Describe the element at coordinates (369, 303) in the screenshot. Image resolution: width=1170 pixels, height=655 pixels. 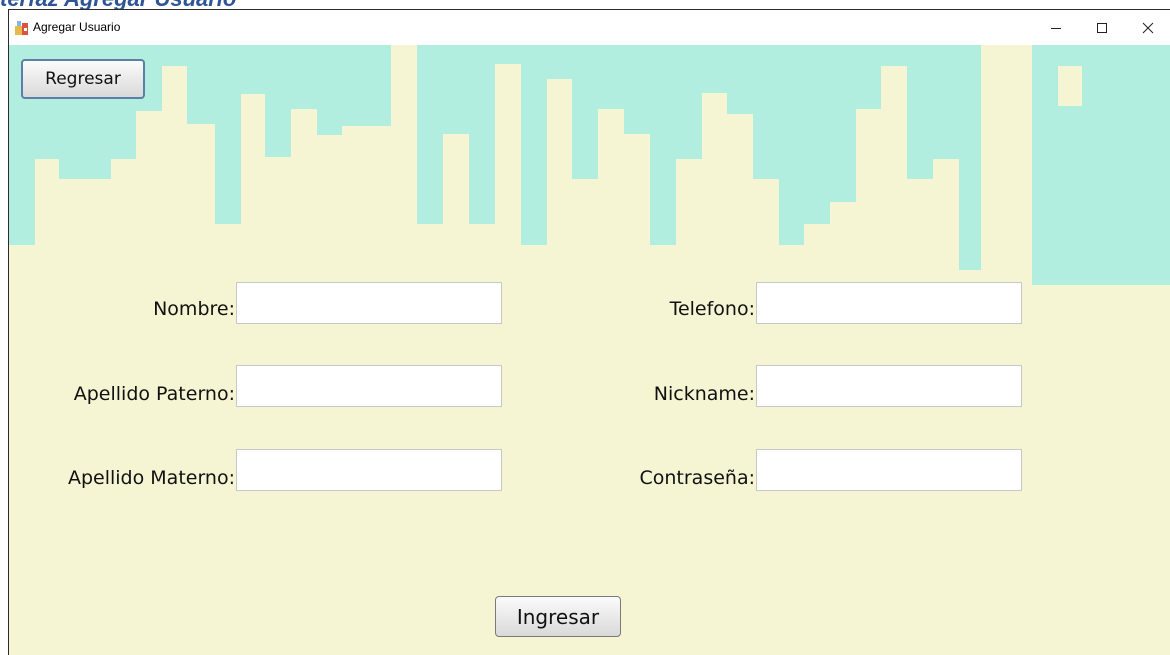
I see `nombre-field` at that location.